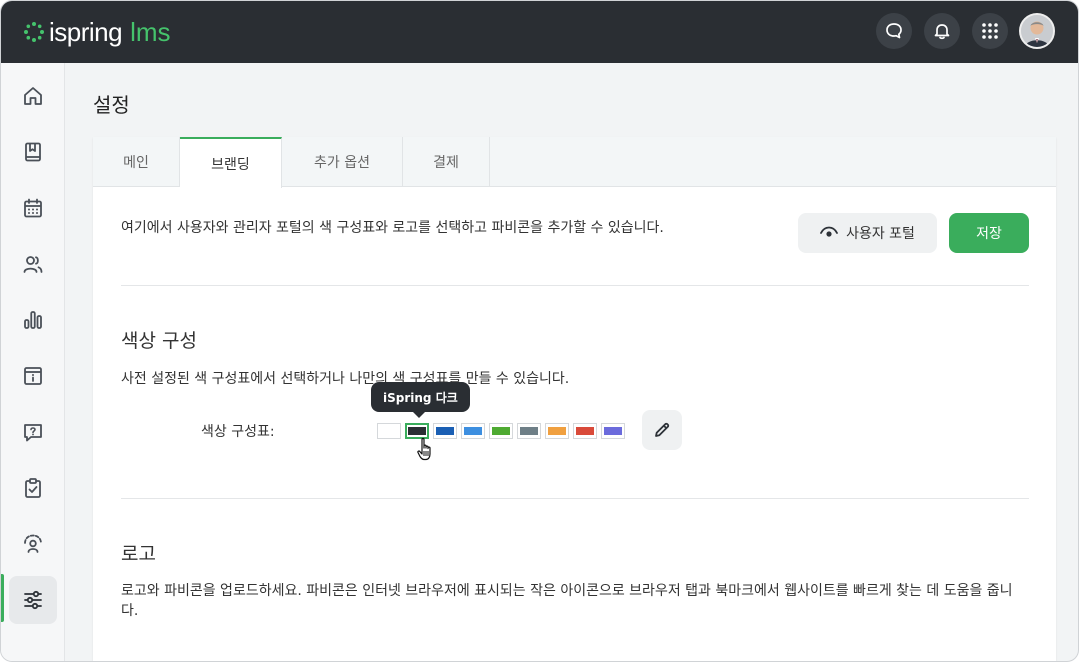  What do you see at coordinates (231, 162) in the screenshot?
I see `tab-branding: 브랜딩` at bounding box center [231, 162].